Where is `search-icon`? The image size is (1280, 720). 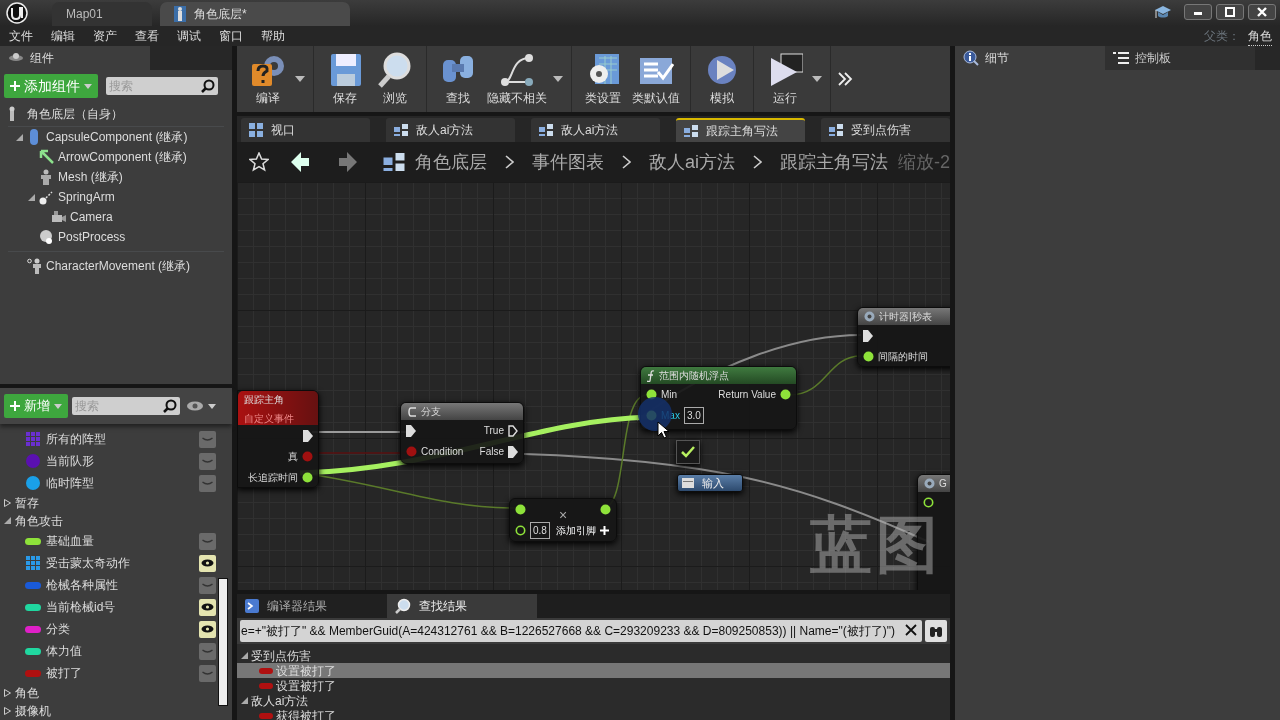
search-icon is located at coordinates (170, 406).